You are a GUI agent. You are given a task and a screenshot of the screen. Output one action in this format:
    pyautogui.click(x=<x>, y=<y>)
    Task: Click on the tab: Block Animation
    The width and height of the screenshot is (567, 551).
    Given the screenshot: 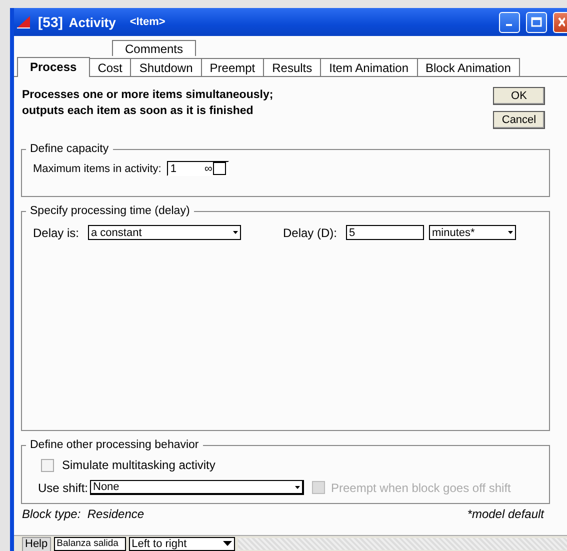 What is the action you would take?
    pyautogui.click(x=468, y=67)
    